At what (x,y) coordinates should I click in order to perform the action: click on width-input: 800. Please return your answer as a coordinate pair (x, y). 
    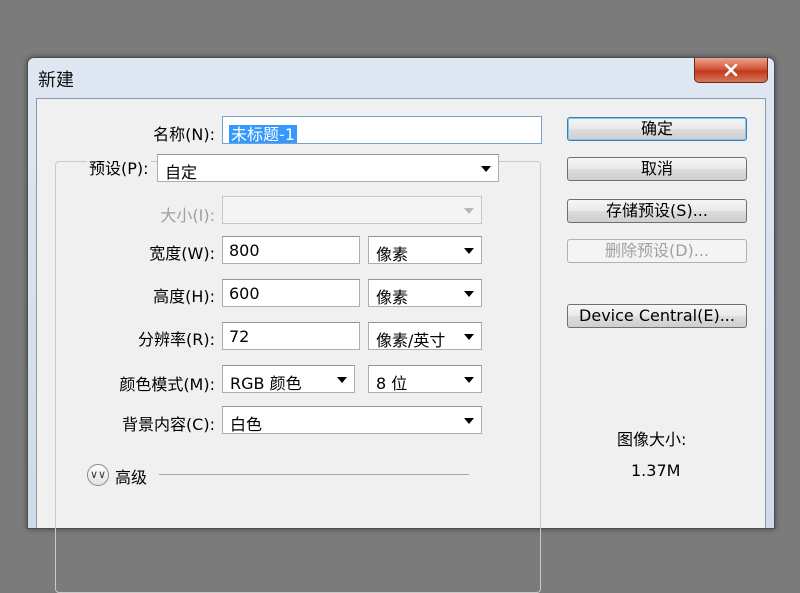
    Looking at the image, I should click on (291, 250).